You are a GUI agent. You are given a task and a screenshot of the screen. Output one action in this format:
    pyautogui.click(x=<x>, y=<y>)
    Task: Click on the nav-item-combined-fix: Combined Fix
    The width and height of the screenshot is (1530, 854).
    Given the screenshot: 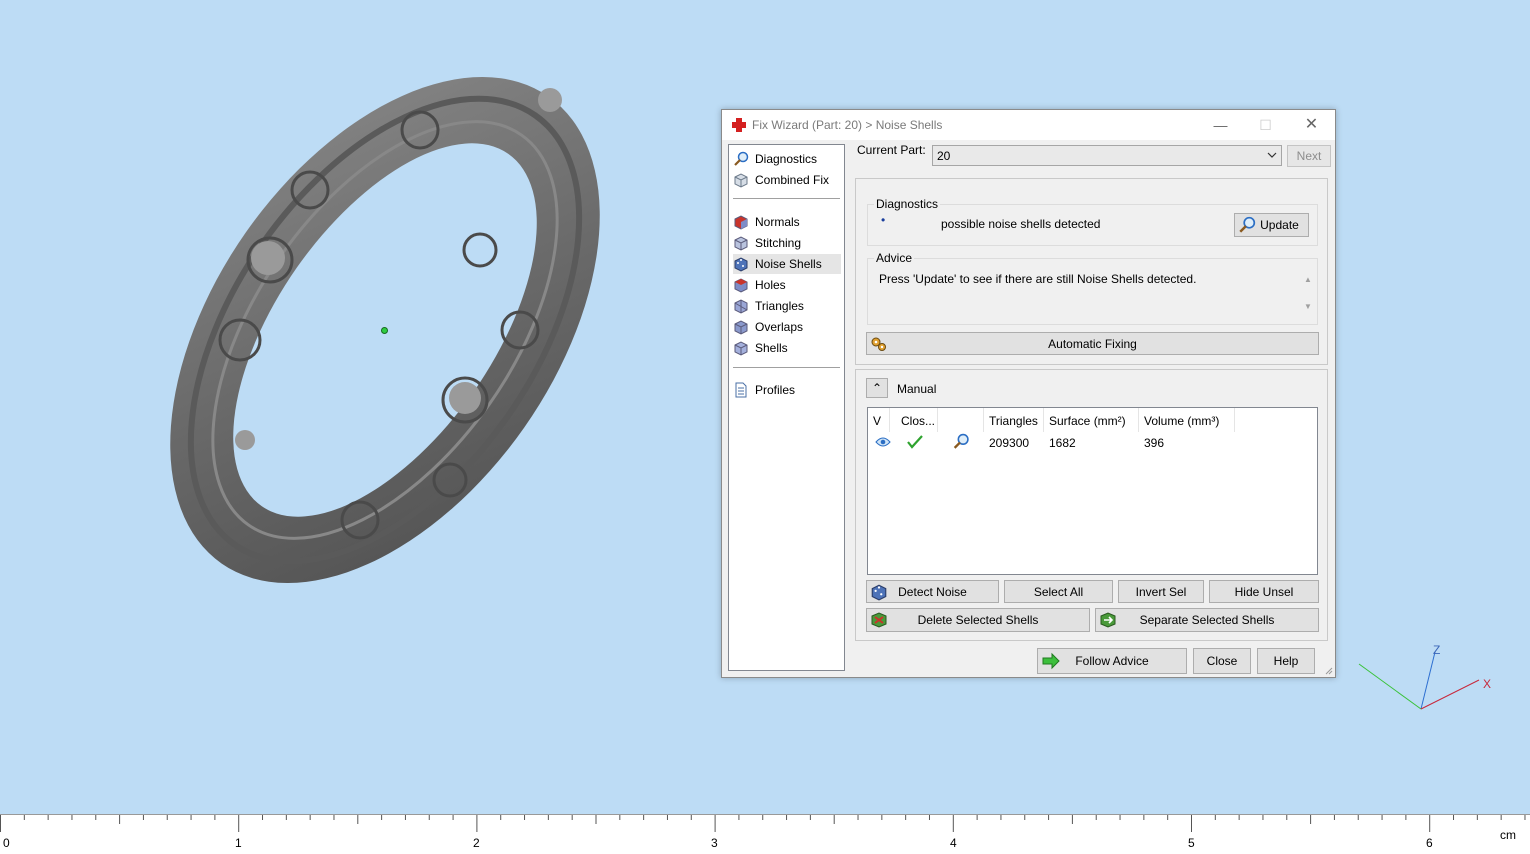 What is the action you would take?
    pyautogui.click(x=787, y=180)
    